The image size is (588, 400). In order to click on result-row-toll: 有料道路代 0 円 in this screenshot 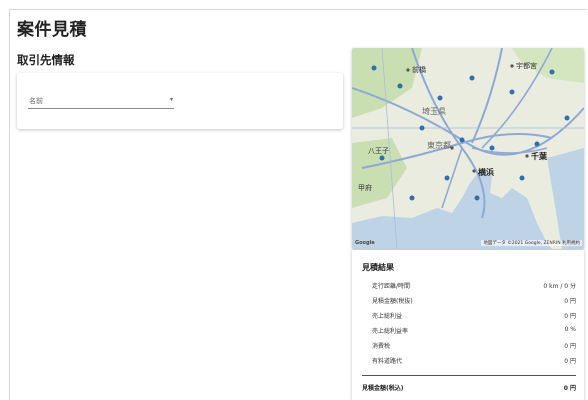, I will do `click(474, 362)`.